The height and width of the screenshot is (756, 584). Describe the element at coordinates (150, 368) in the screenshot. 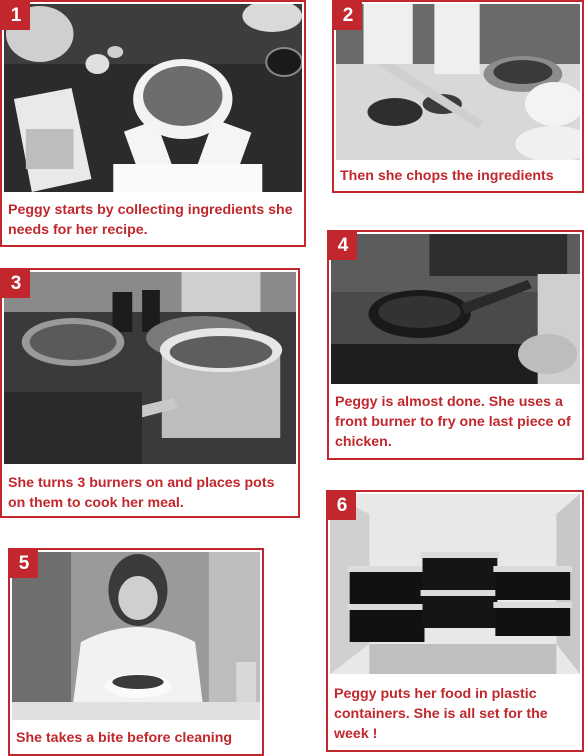

I see `step-3-photo` at that location.